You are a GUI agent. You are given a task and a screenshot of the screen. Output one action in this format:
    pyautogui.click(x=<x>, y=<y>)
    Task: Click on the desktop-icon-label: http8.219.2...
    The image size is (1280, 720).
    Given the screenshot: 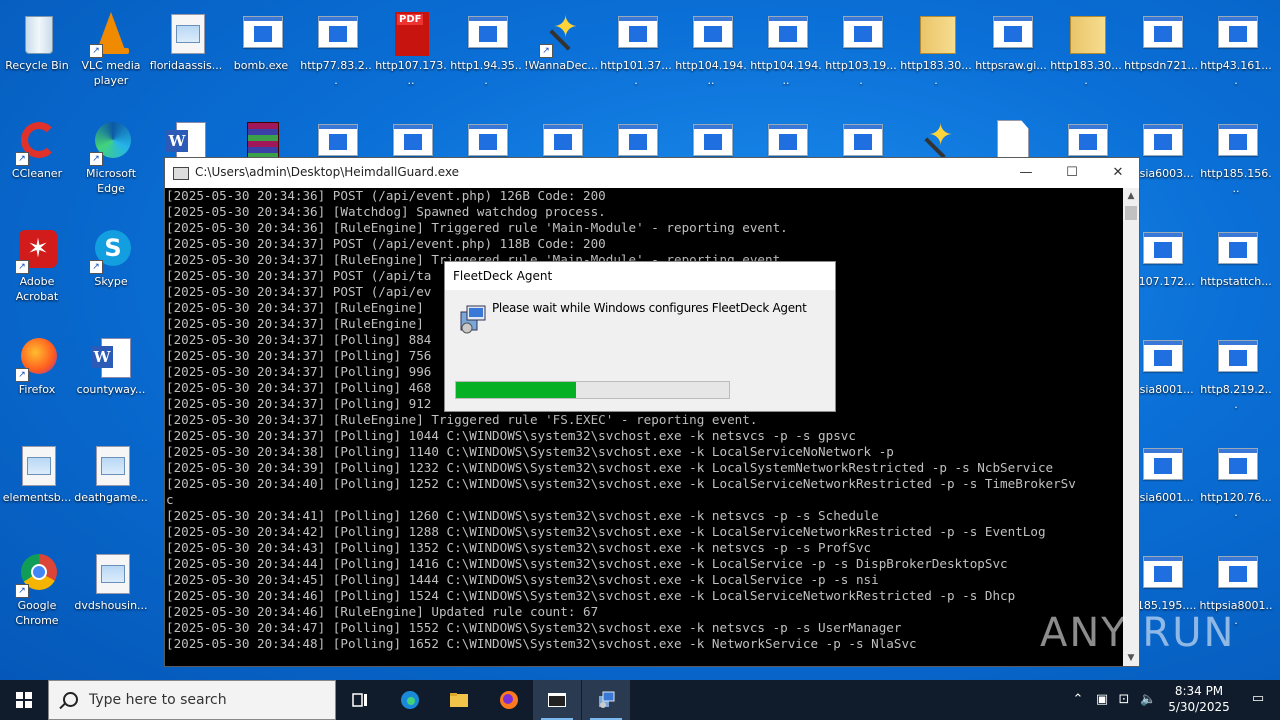 What is the action you would take?
    pyautogui.click(x=1236, y=397)
    